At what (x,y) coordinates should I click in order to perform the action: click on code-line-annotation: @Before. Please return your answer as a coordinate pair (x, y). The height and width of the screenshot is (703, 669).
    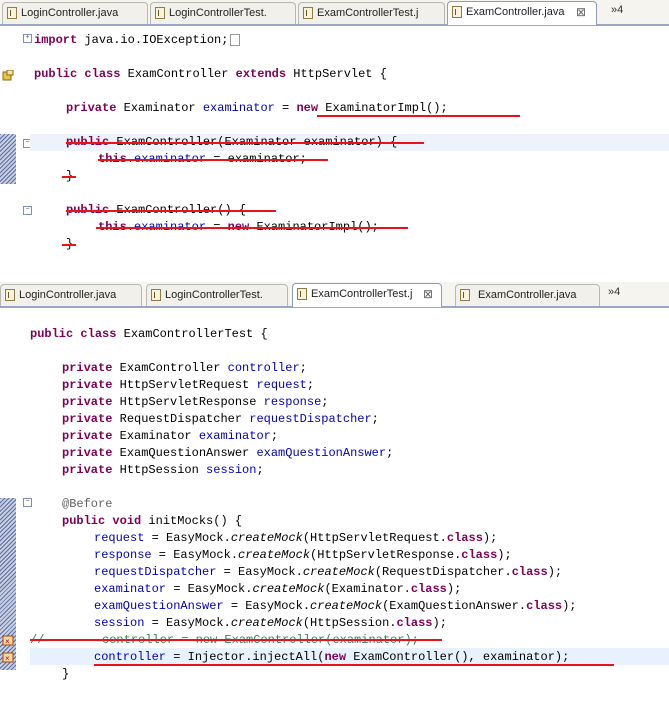
    Looking at the image, I should click on (87, 504).